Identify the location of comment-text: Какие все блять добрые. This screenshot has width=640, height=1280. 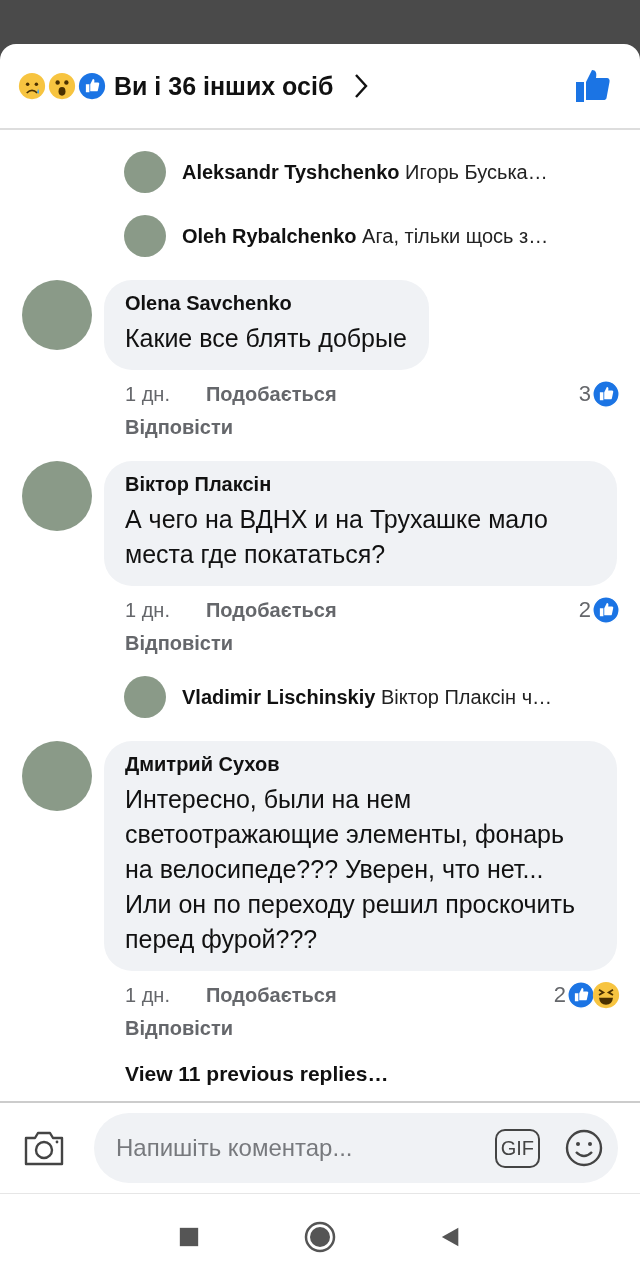
(266, 338).